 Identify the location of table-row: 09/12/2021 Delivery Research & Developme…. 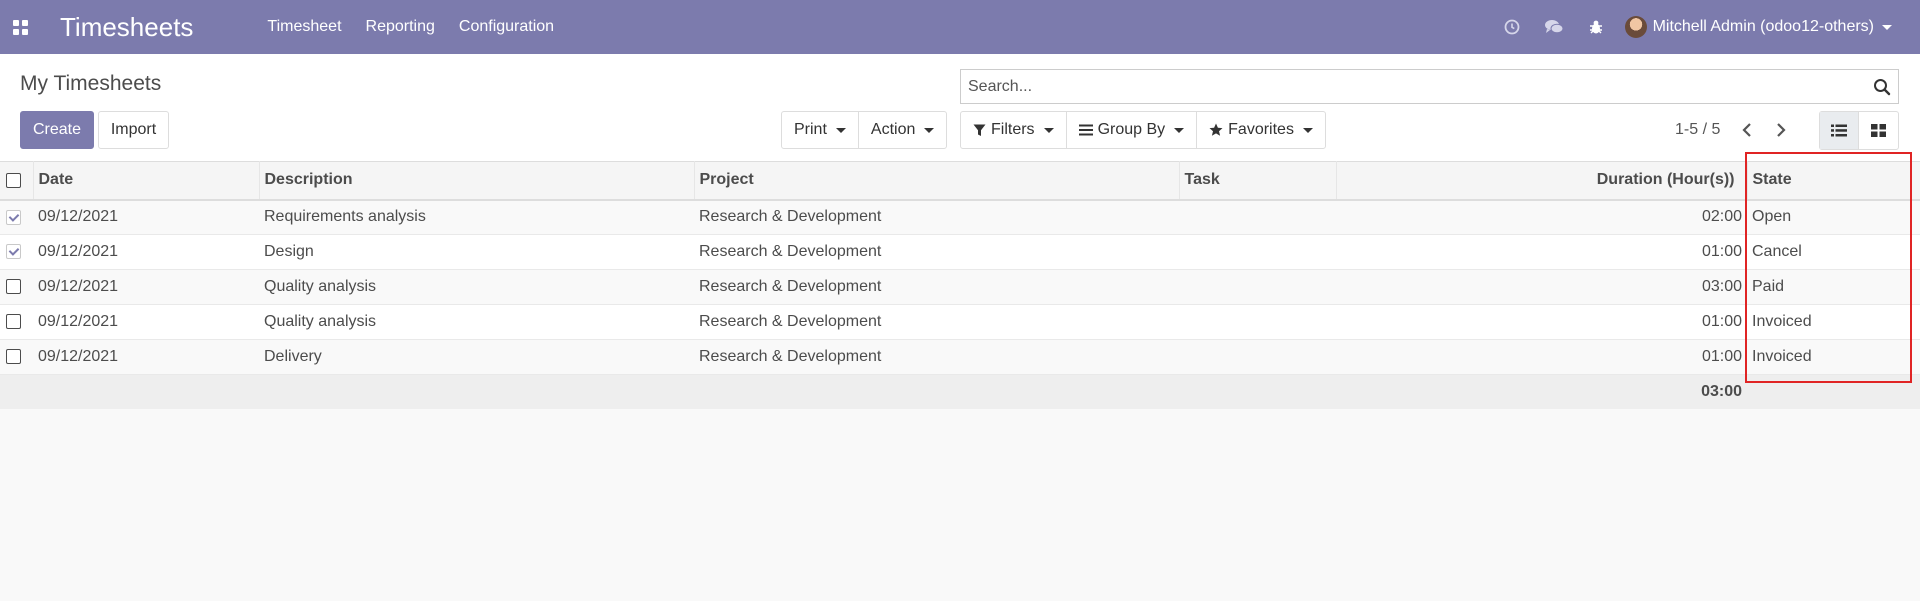
(960, 357).